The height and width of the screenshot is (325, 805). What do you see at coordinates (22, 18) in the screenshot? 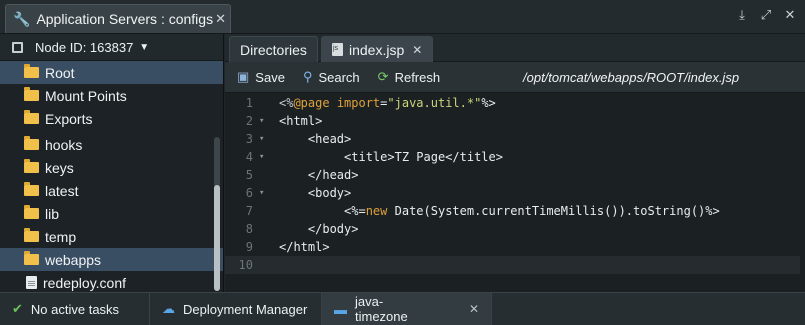
I see `wrench-icon: 🔧` at bounding box center [22, 18].